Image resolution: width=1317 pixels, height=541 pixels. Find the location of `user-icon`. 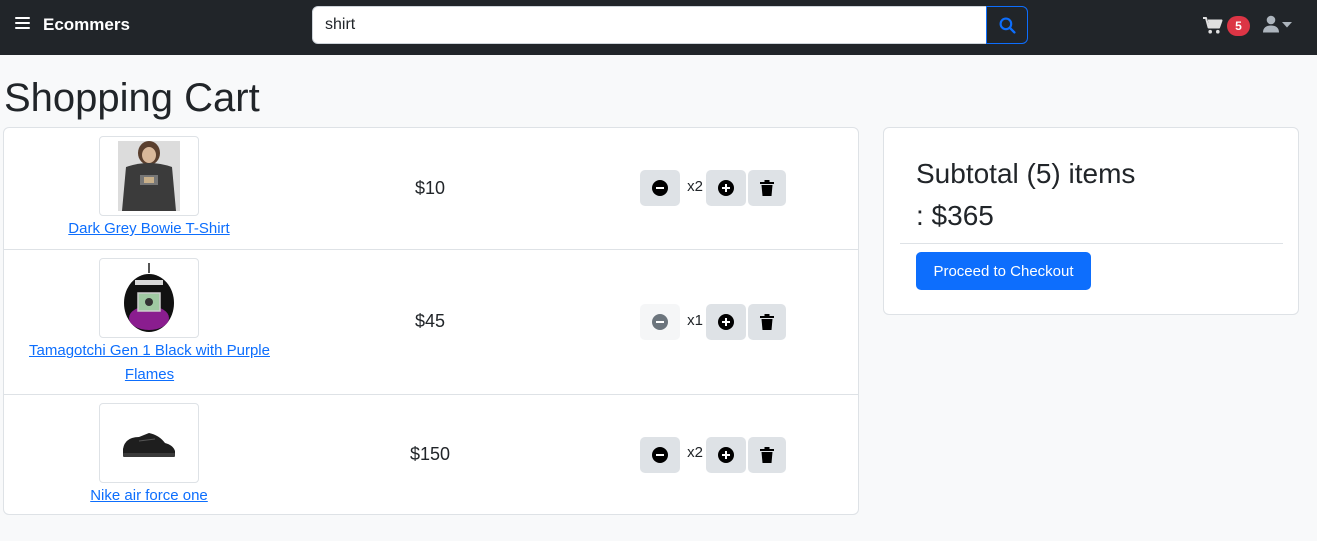

user-icon is located at coordinates (1271, 24).